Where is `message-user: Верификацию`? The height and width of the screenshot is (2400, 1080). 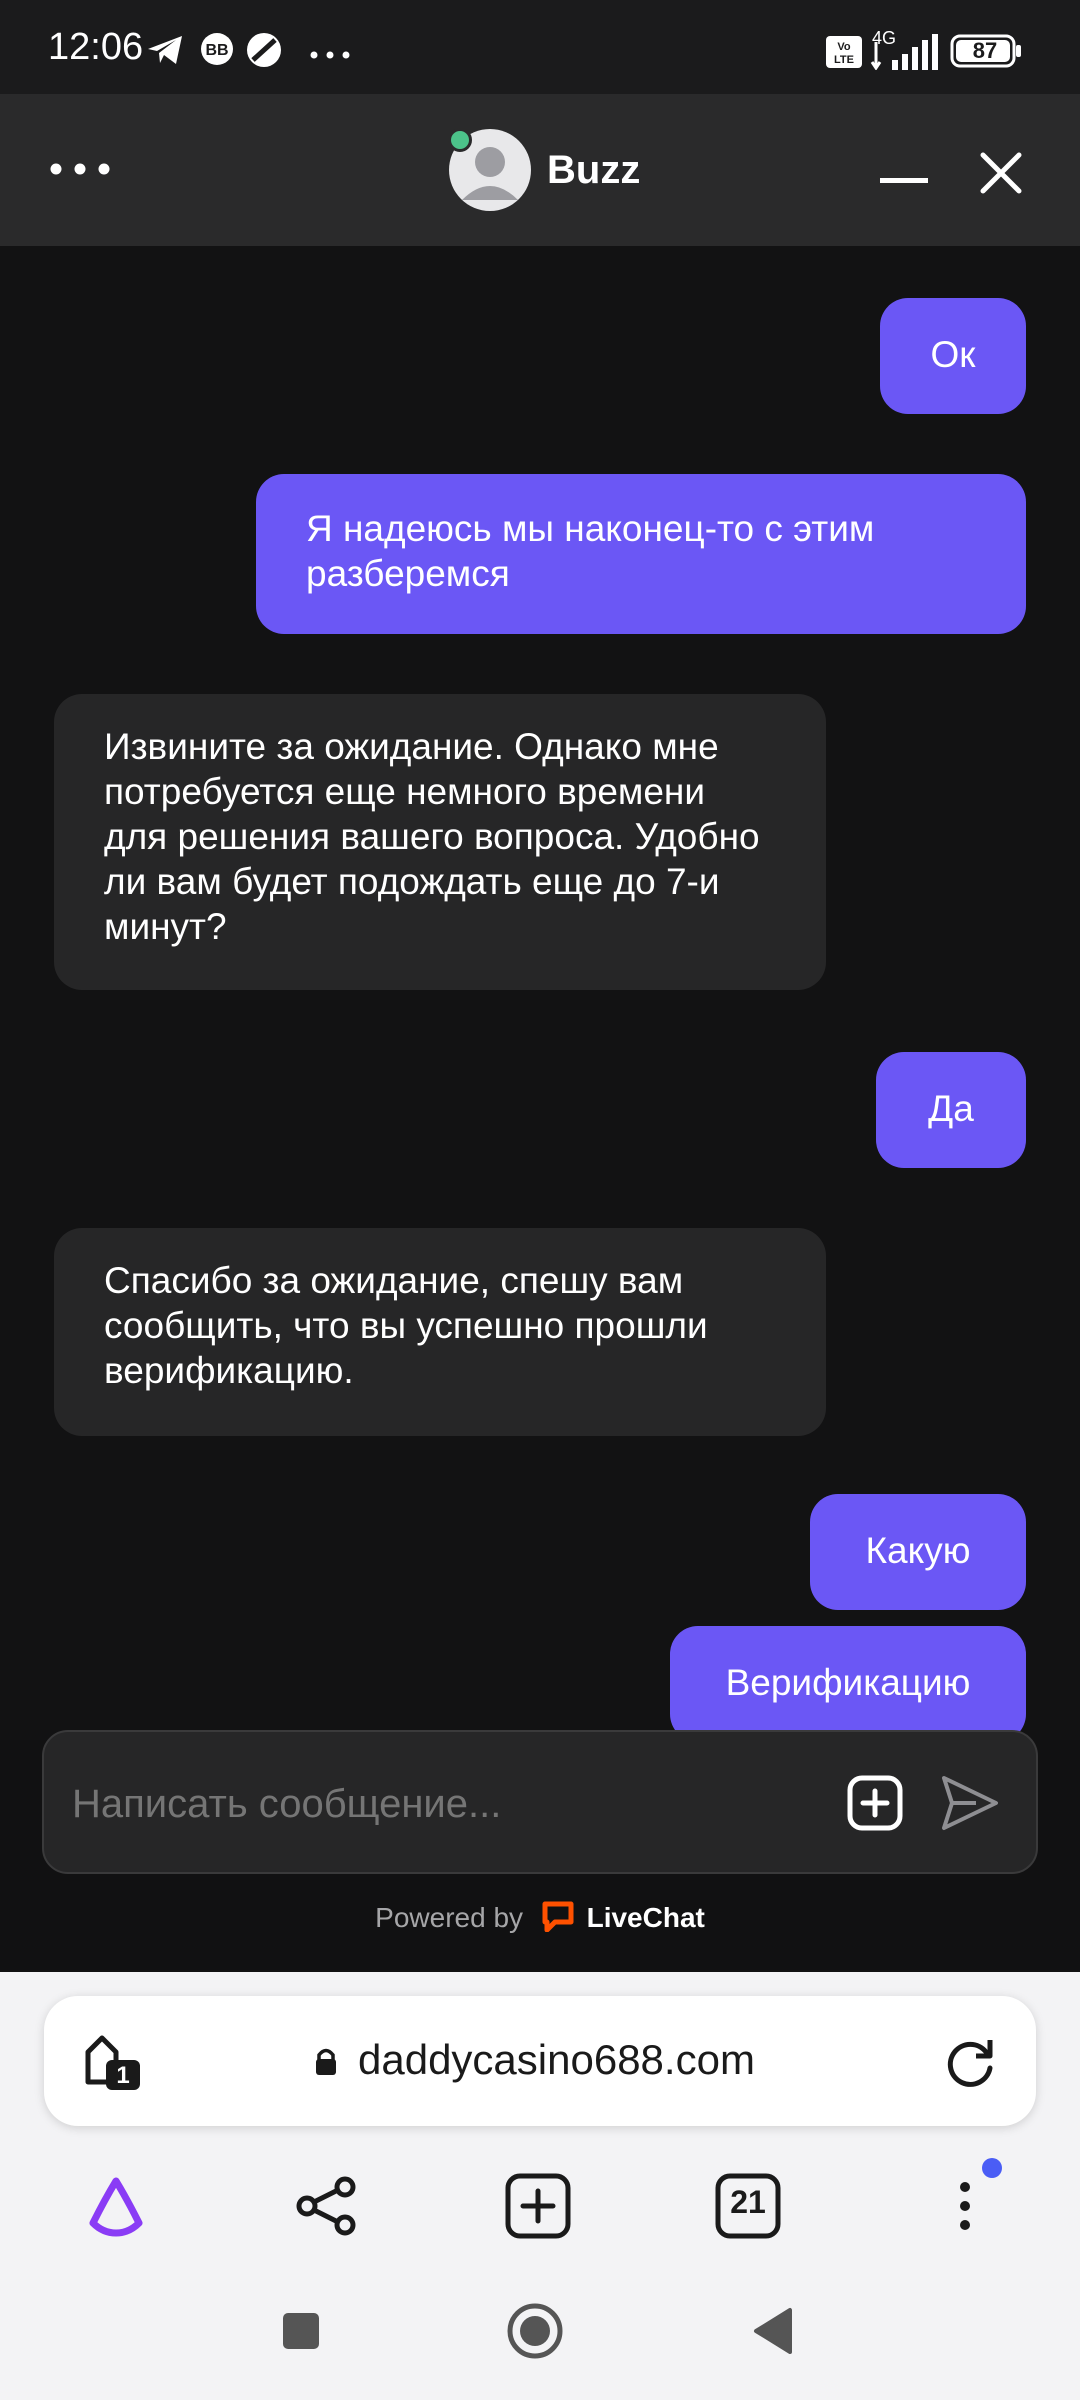
message-user: Верификацию is located at coordinates (848, 1683).